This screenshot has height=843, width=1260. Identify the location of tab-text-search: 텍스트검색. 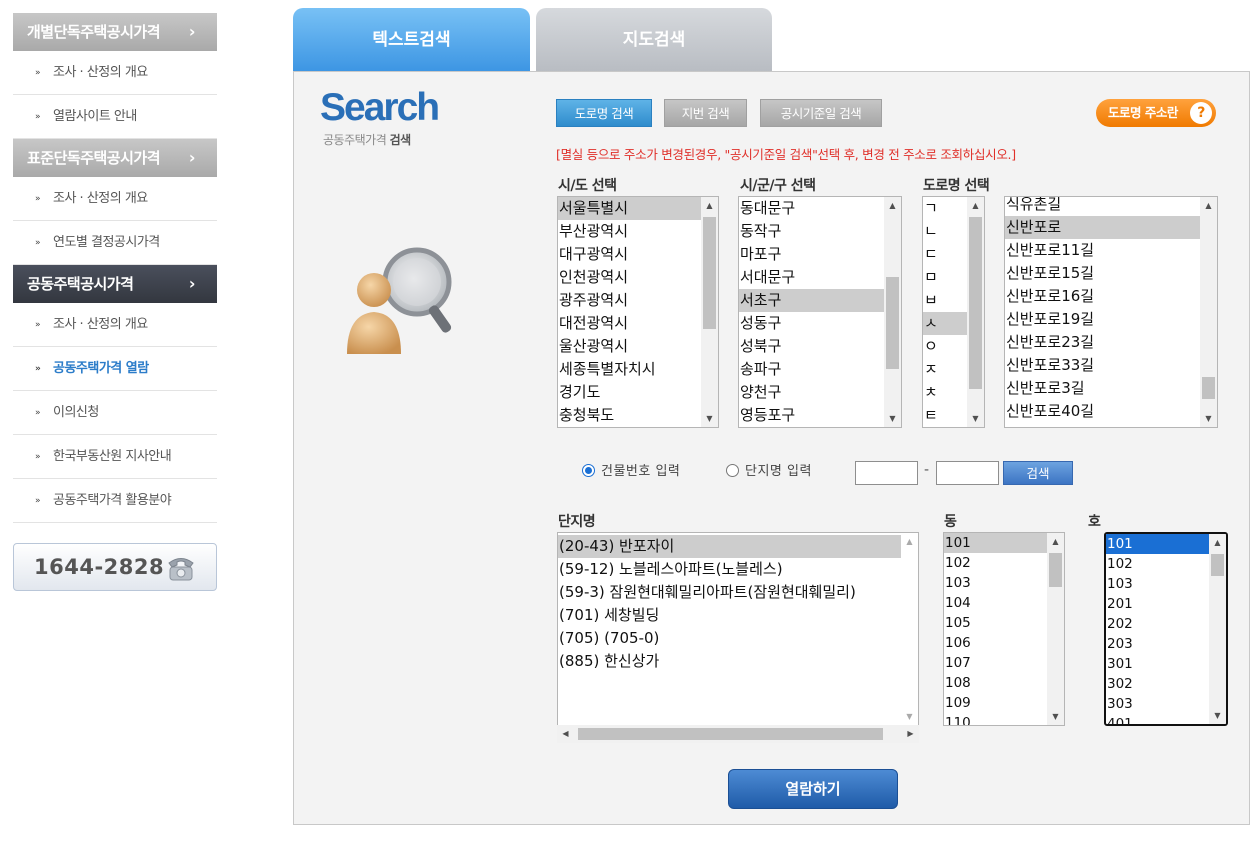
(411, 40).